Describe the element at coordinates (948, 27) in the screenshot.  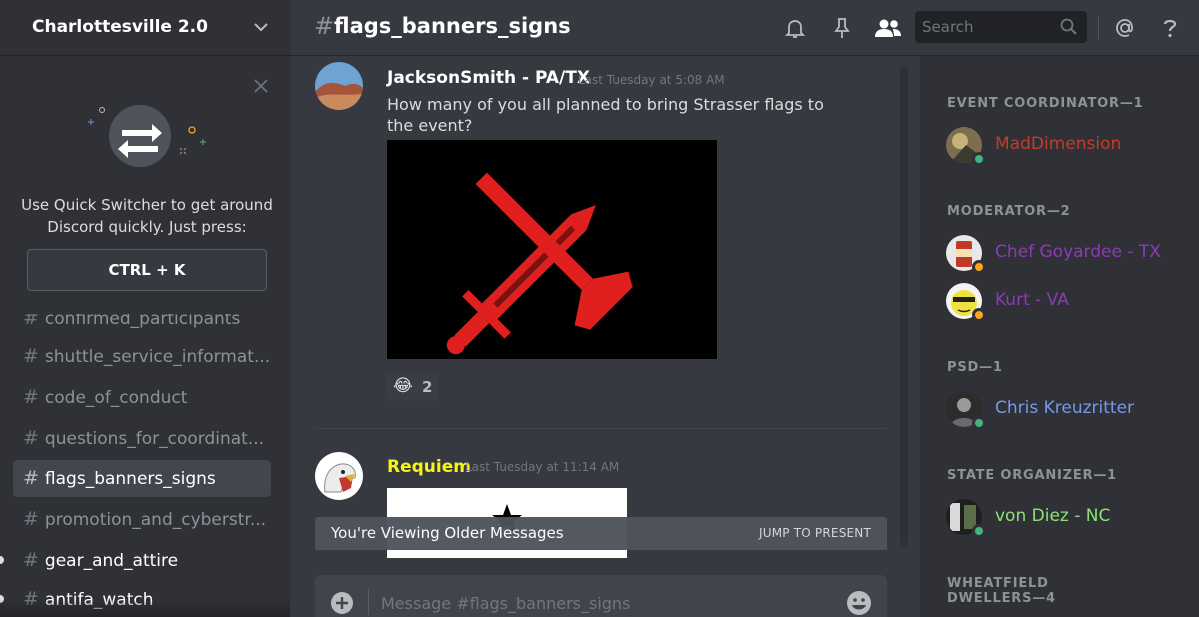
I see `search-placeholder: Search` at that location.